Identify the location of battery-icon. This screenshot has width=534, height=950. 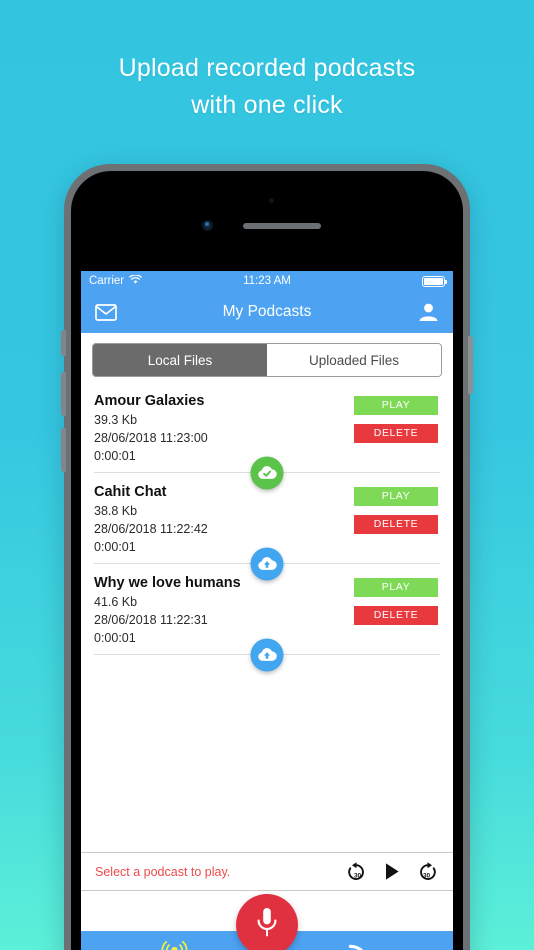
(435, 281).